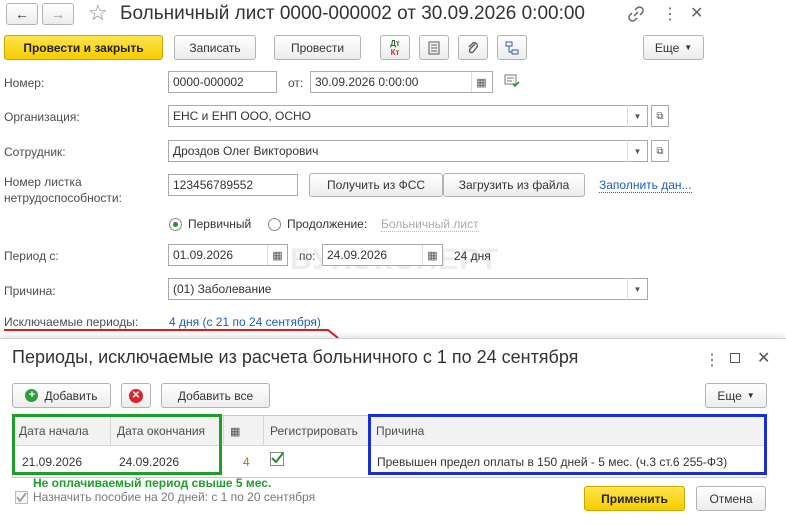 Image resolution: width=786 pixels, height=525 pixels. Describe the element at coordinates (763, 358) in the screenshot. I see `dialog-close-icon: ✕` at that location.